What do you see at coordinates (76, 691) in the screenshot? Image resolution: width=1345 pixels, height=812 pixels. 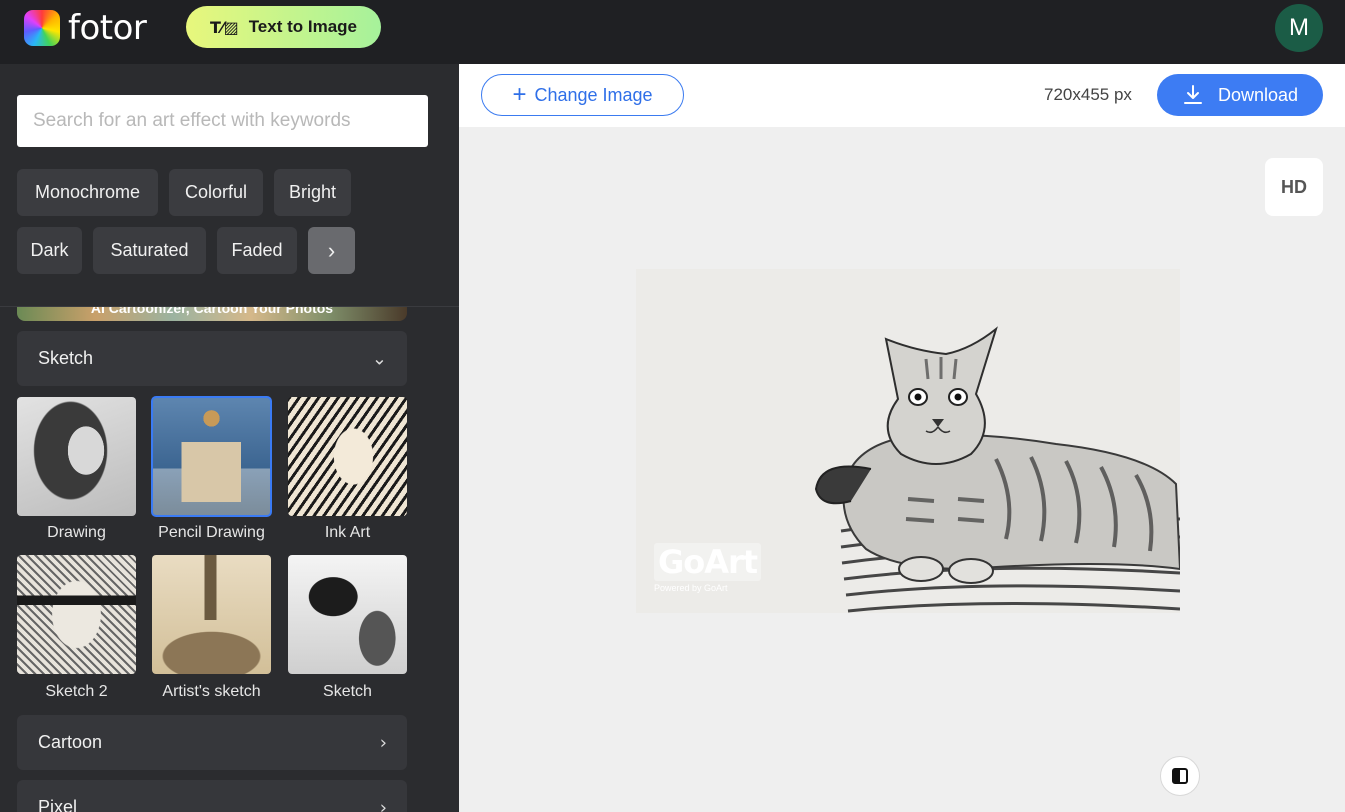 I see `effect-sketch-2-label: Sketch 2` at bounding box center [76, 691].